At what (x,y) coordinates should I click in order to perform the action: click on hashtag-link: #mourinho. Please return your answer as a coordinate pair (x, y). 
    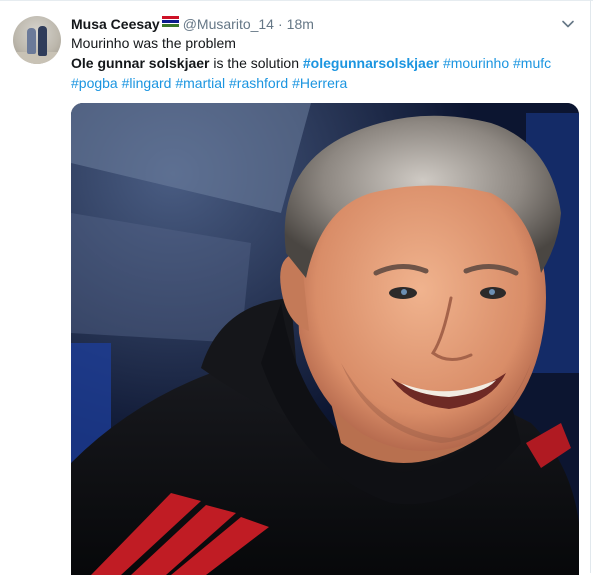
    Looking at the image, I should click on (476, 63).